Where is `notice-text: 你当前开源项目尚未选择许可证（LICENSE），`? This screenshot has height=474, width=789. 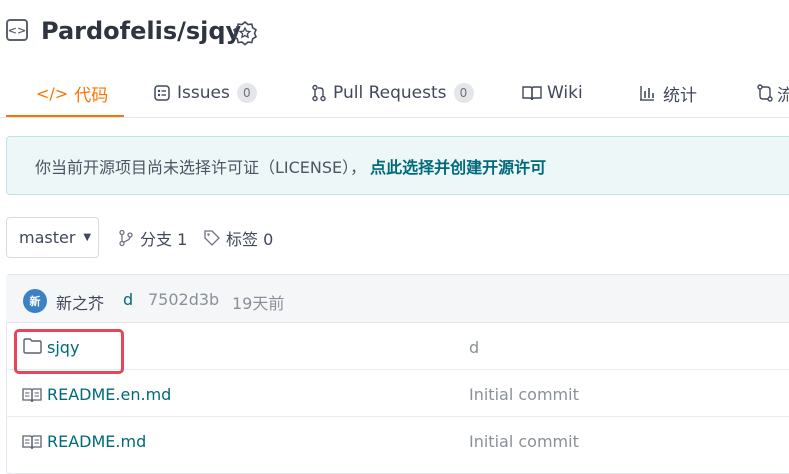
notice-text: 你当前开源项目尚未选择许可证（LICENSE）， is located at coordinates (201, 167).